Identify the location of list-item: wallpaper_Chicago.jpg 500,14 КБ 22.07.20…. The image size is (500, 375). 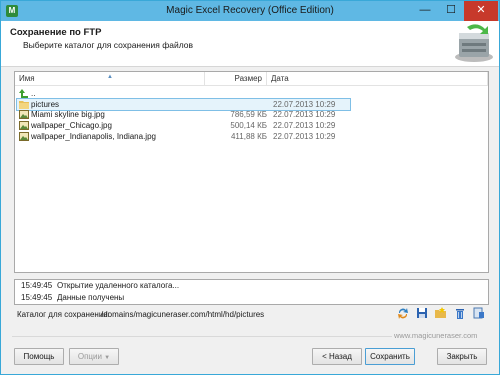
(187, 125).